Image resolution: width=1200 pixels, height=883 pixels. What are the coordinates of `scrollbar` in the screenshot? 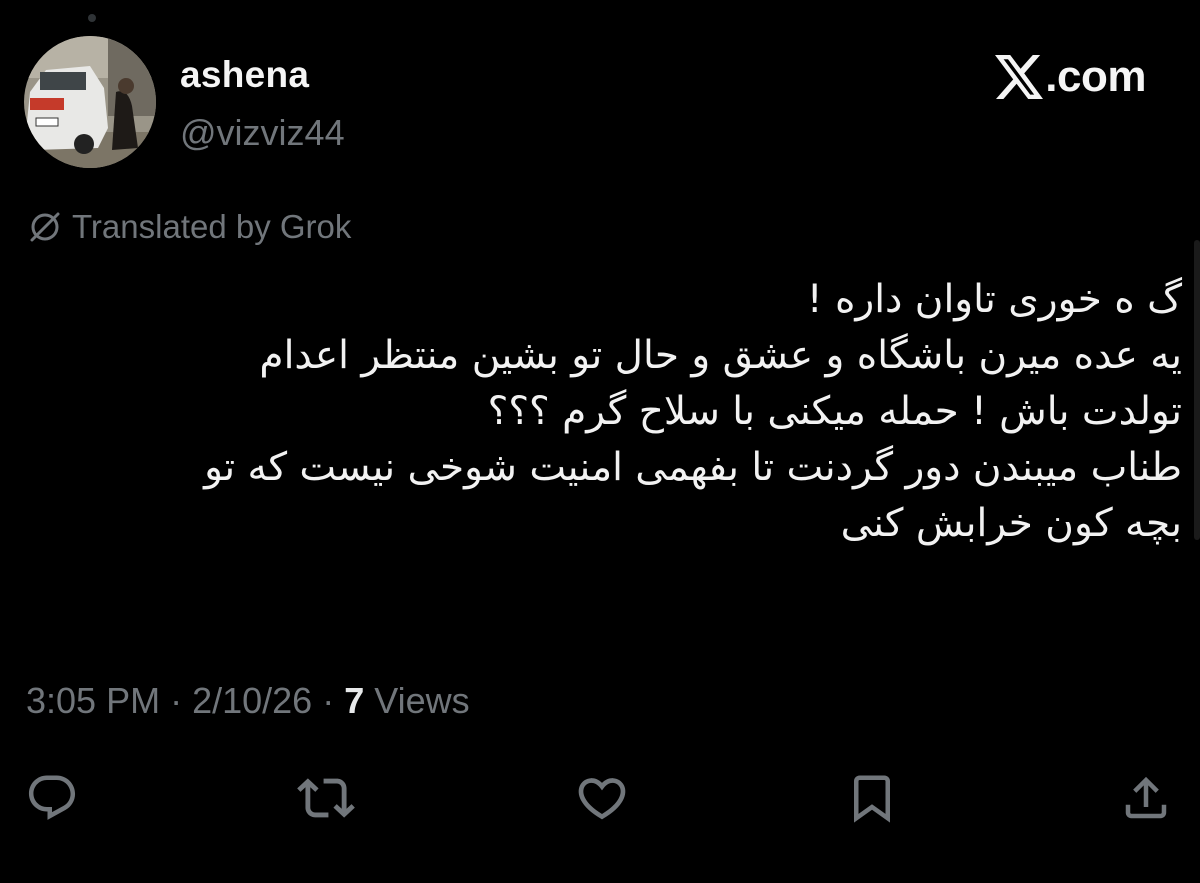 It's located at (1197, 390).